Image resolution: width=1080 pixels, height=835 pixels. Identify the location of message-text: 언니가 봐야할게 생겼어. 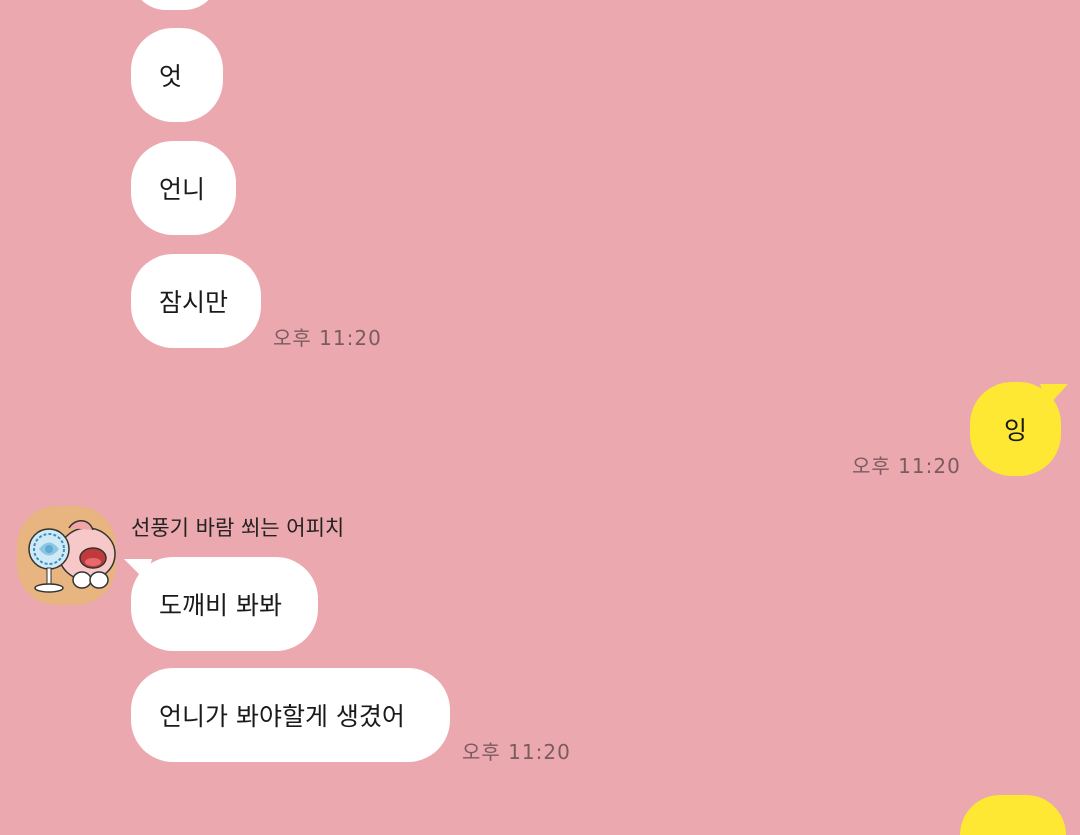
(282, 716).